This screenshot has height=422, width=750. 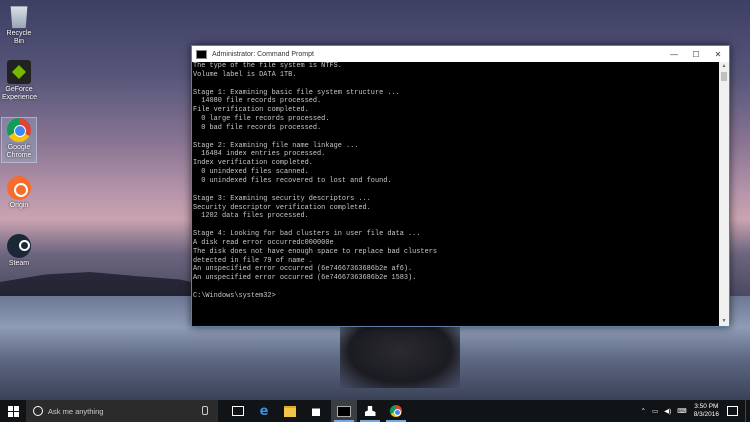 What do you see at coordinates (251, 172) in the screenshot?
I see `console-line: 0 unindexed files scanned.` at bounding box center [251, 172].